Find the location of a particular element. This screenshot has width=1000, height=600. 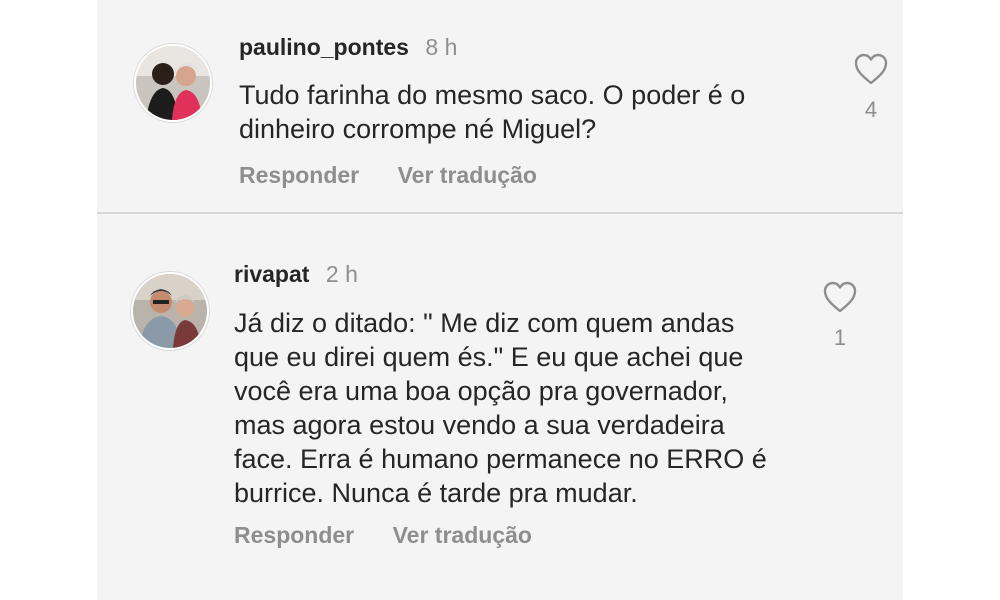

comment-line: mas agora estou vendo a sua verdadeira is located at coordinates (479, 425).